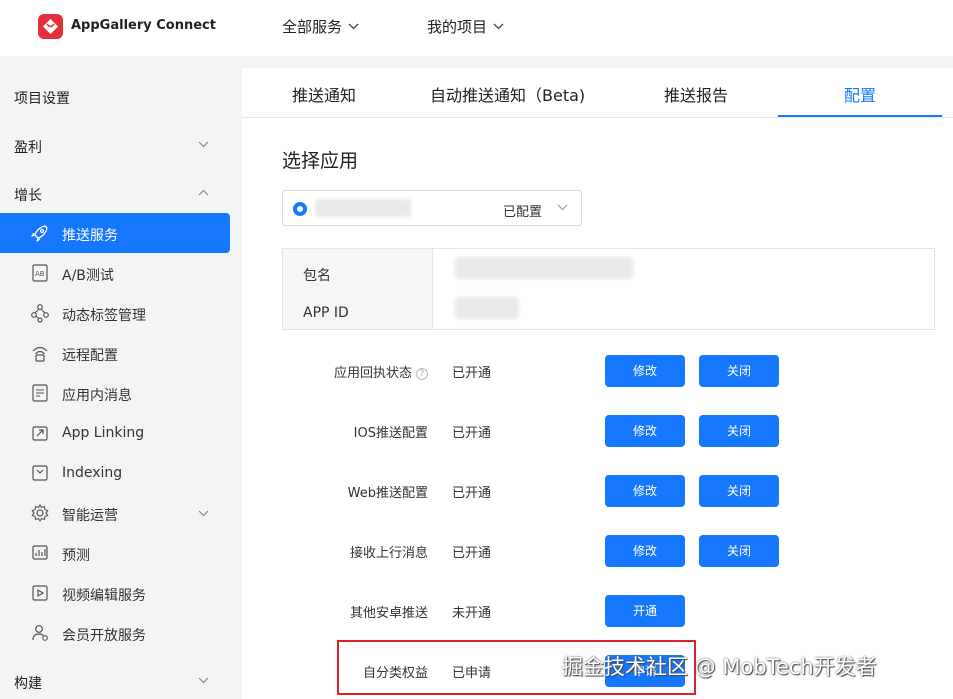  Describe the element at coordinates (472, 493) in the screenshot. I see `row-status-web: 已开通` at that location.